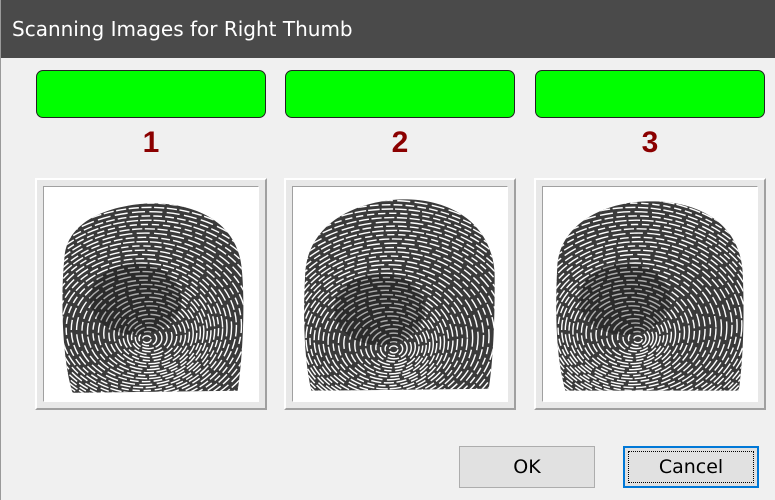 This screenshot has width=775, height=500. What do you see at coordinates (400, 142) in the screenshot?
I see `scan-2-number: 2` at bounding box center [400, 142].